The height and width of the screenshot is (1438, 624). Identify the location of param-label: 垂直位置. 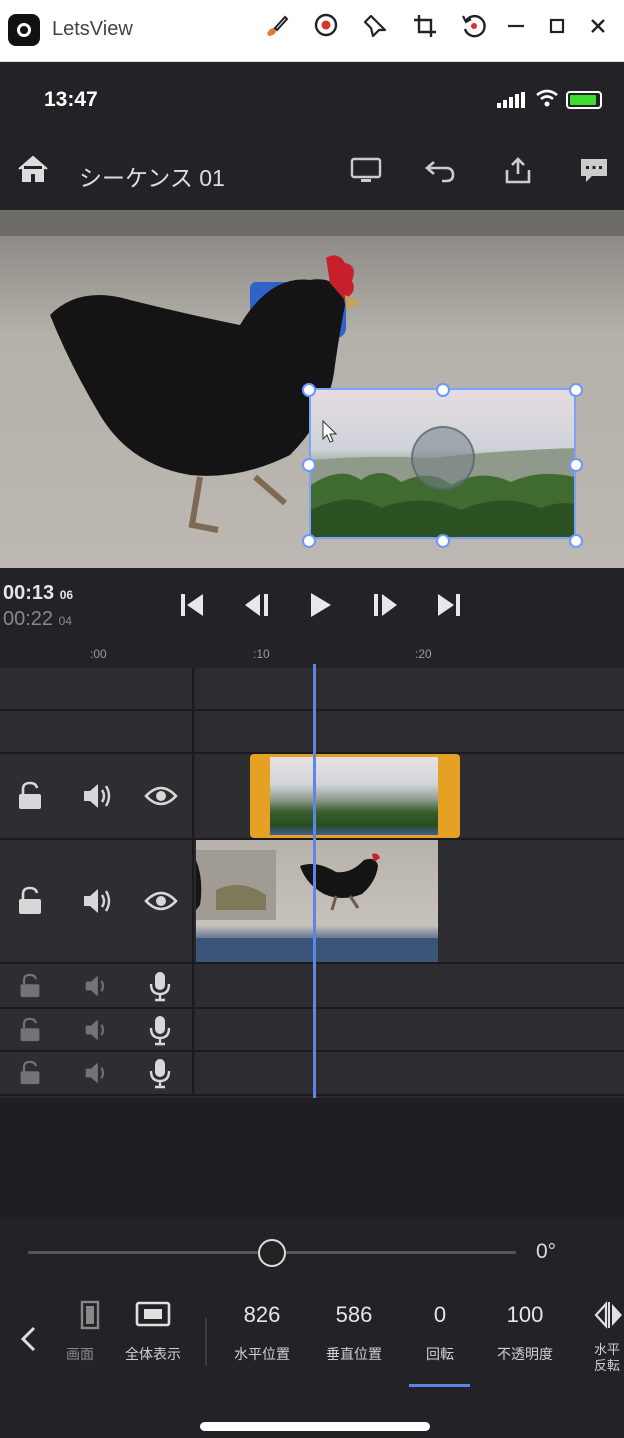
(354, 1354).